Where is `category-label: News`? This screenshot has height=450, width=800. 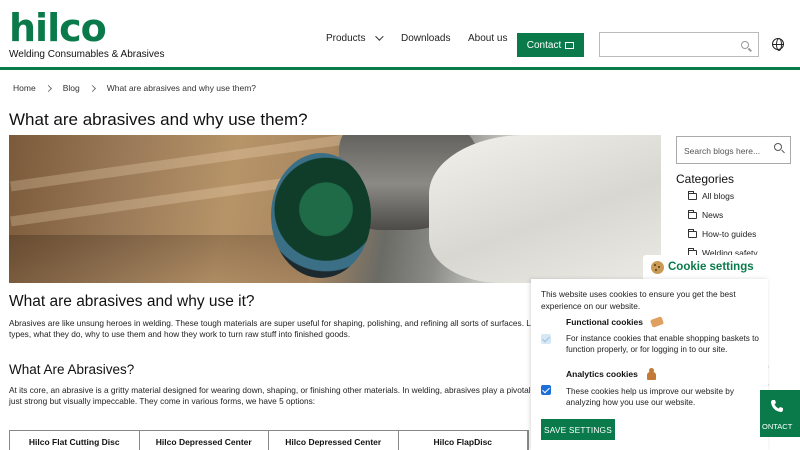
category-label: News is located at coordinates (713, 215).